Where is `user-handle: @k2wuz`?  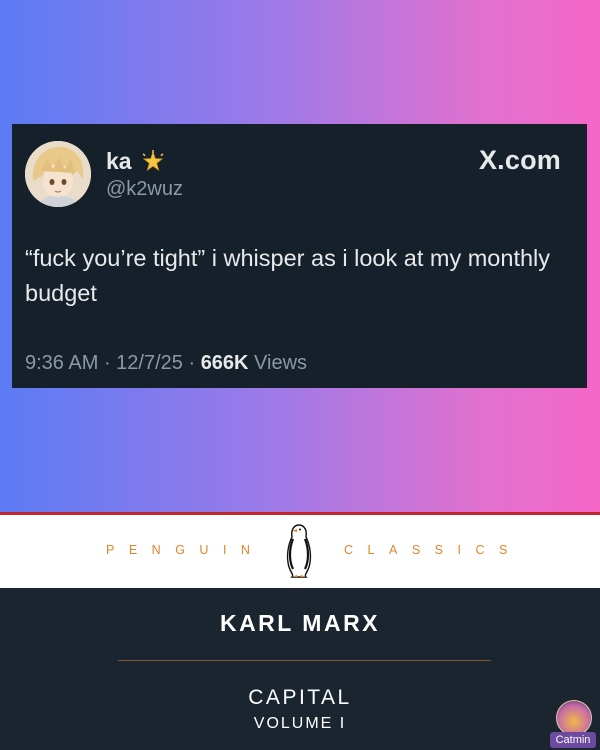
user-handle: @k2wuz is located at coordinates (144, 189).